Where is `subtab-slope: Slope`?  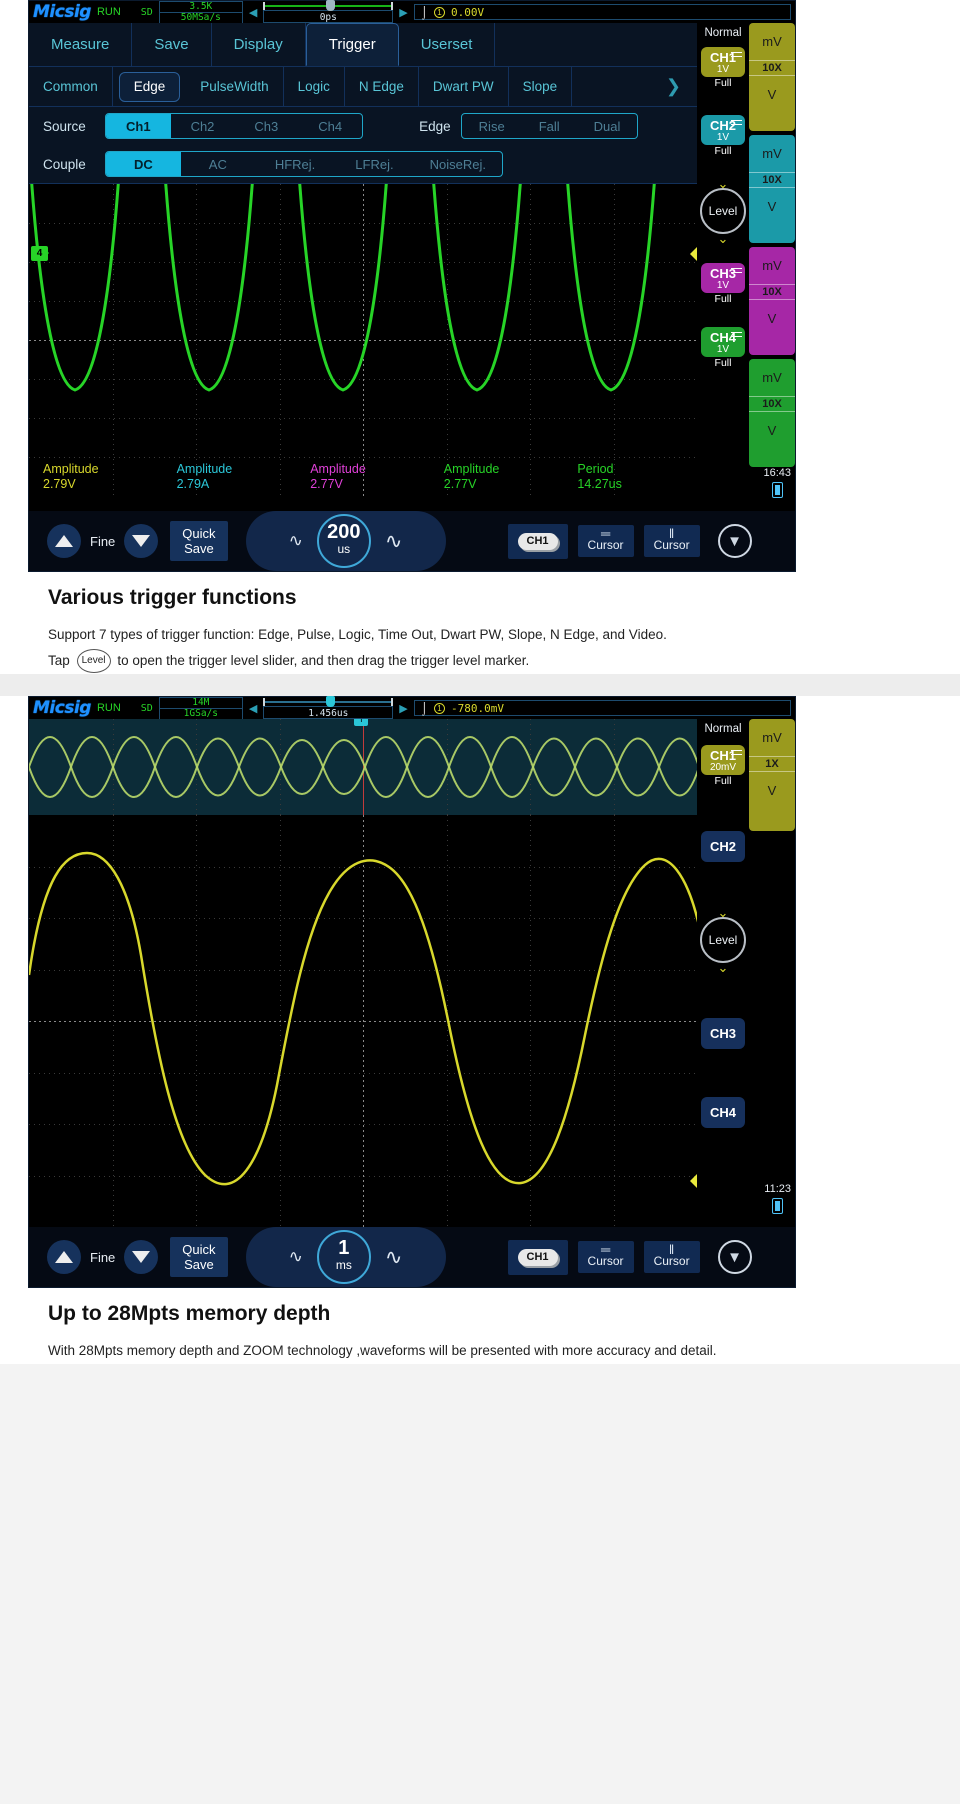
subtab-slope: Slope is located at coordinates (541, 86).